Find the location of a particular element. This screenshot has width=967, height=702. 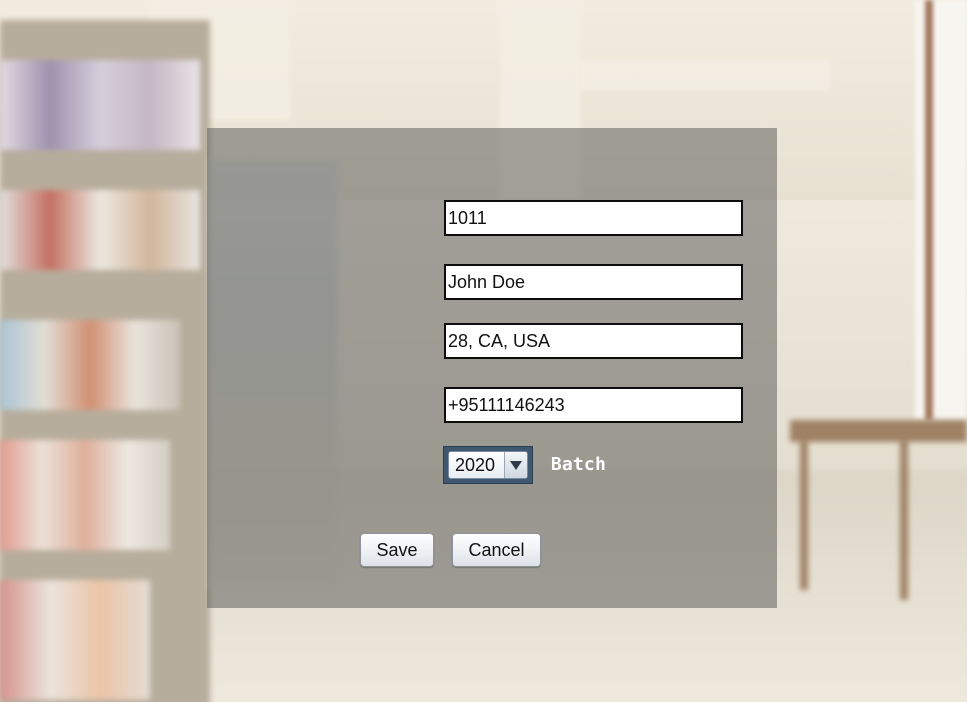

window-frame is located at coordinates (929, 210).